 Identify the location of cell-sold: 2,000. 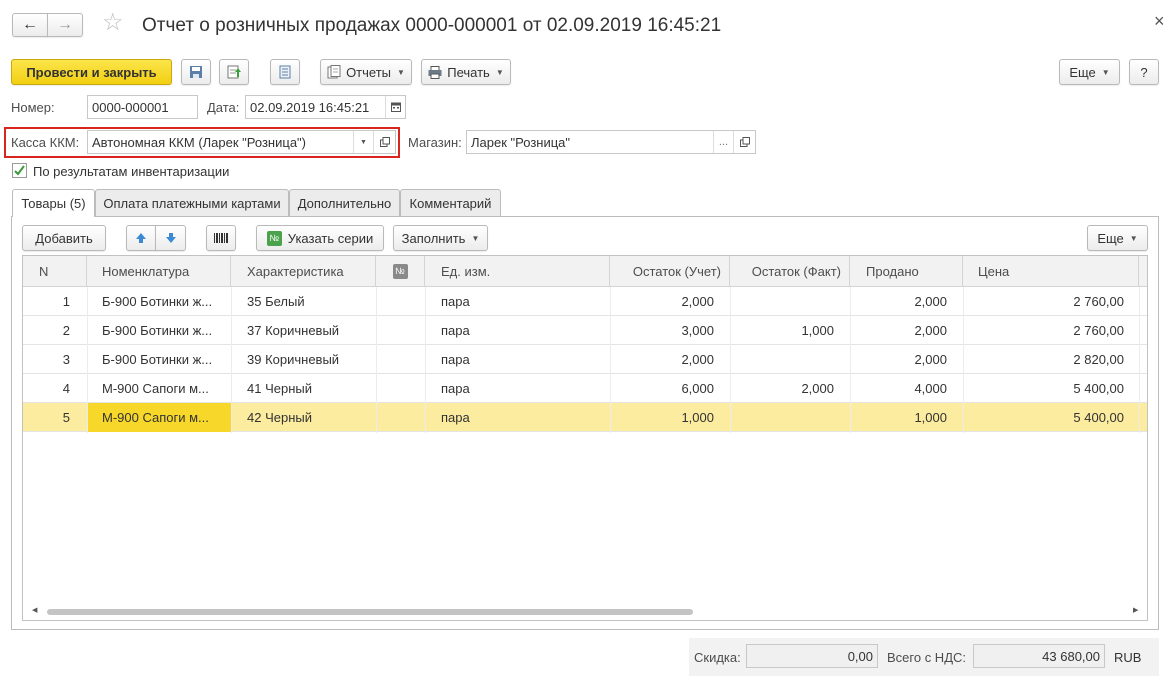
(930, 301).